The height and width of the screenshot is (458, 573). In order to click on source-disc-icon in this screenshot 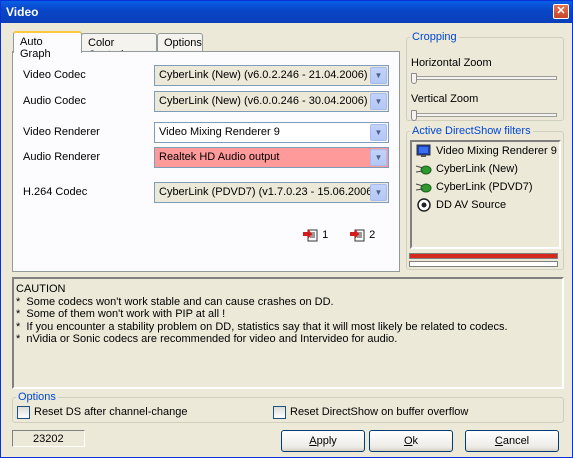, I will do `click(424, 205)`.